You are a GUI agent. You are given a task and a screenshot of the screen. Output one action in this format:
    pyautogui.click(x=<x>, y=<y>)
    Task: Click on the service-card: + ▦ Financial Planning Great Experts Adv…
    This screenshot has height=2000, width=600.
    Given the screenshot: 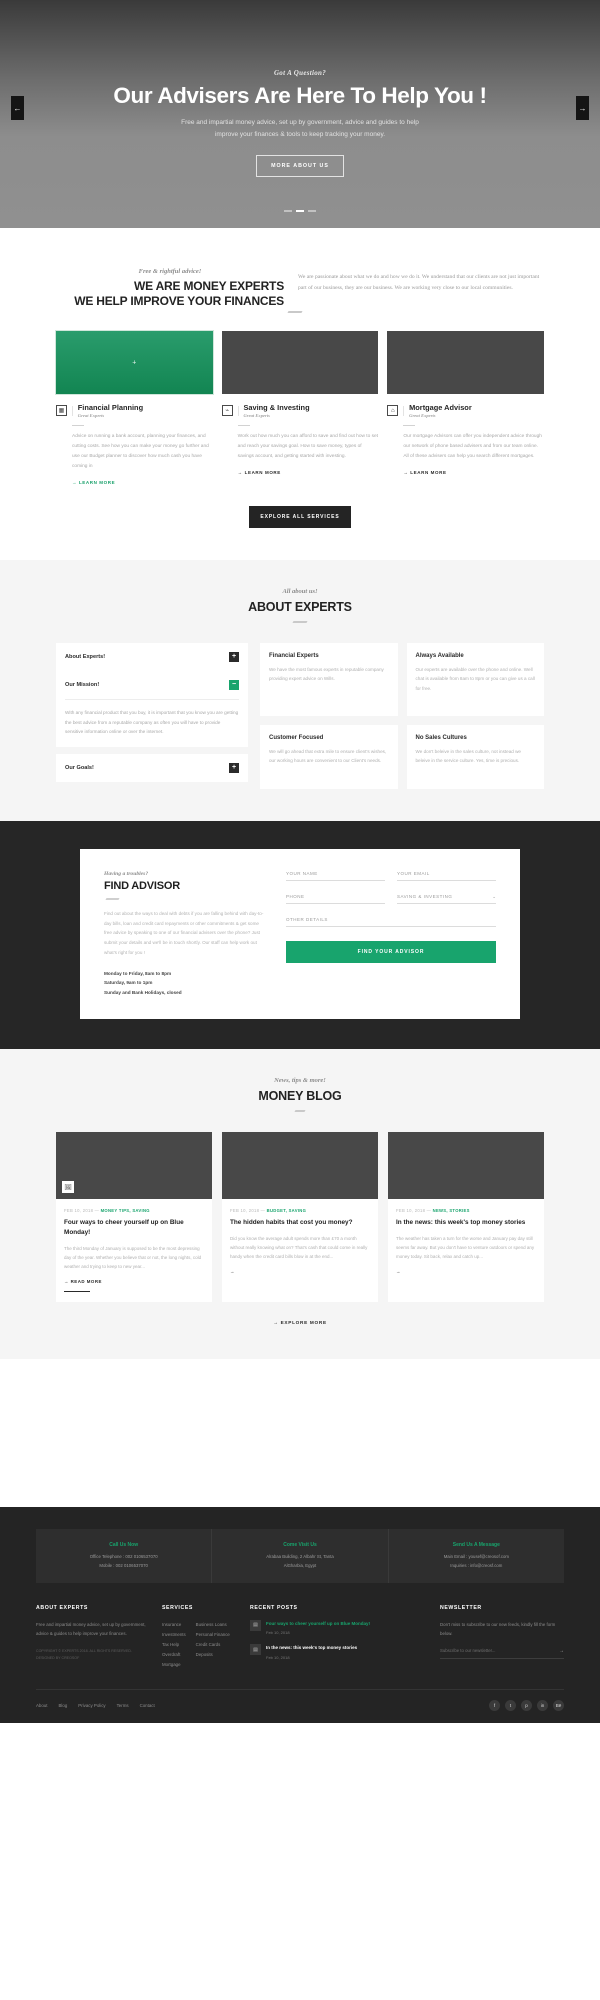 What is the action you would take?
    pyautogui.click(x=134, y=407)
    